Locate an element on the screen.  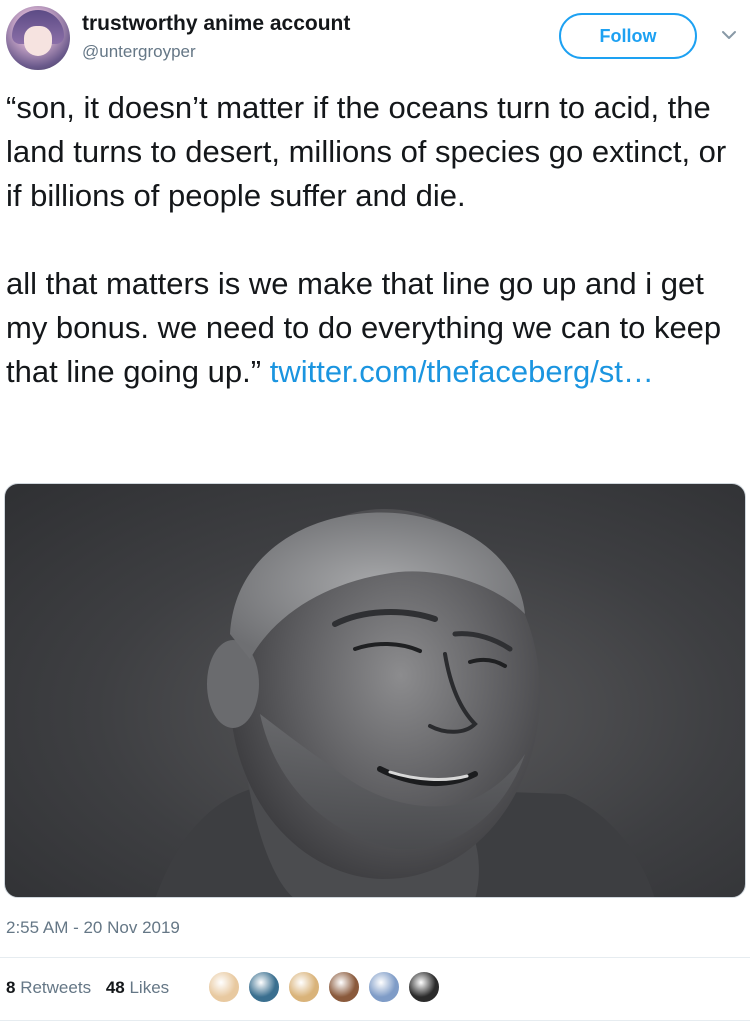
follow-button: Follow is located at coordinates (628, 36).